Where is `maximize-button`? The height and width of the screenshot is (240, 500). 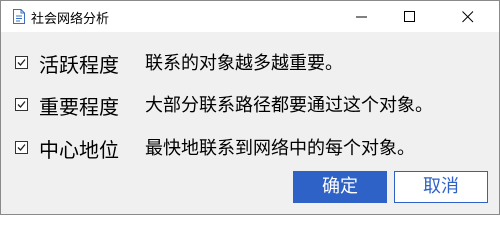
maximize-button is located at coordinates (410, 16).